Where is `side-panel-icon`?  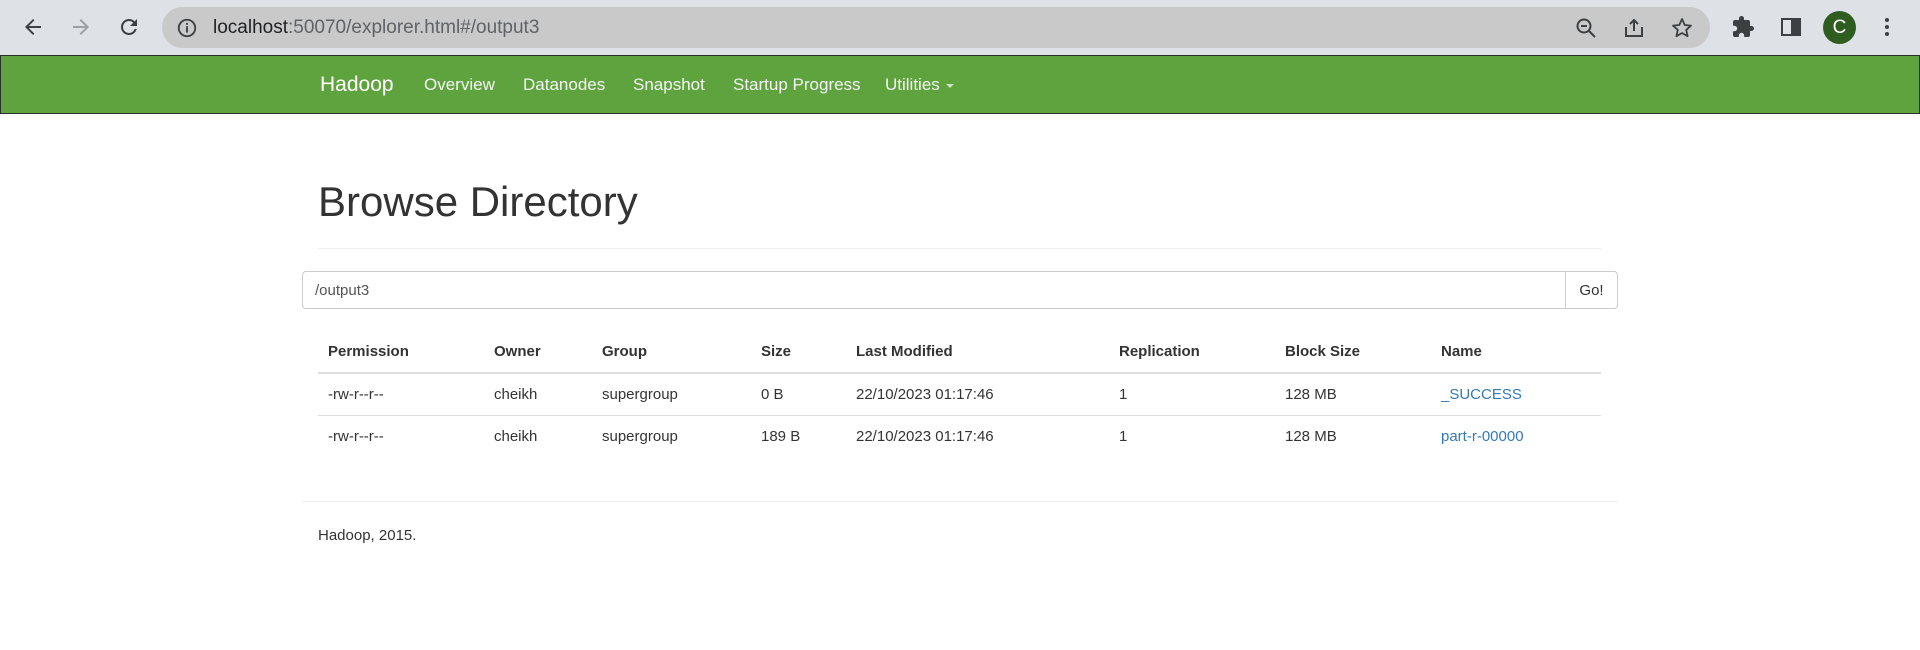
side-panel-icon is located at coordinates (1791, 27).